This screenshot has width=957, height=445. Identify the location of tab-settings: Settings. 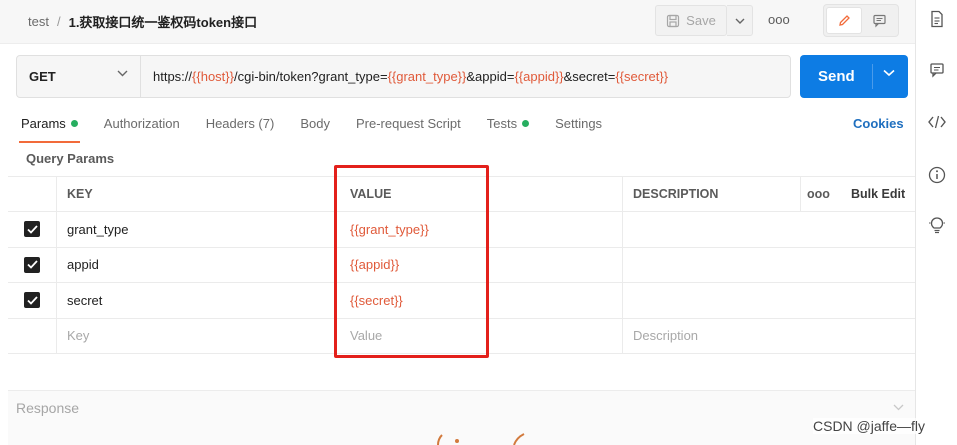
(578, 123).